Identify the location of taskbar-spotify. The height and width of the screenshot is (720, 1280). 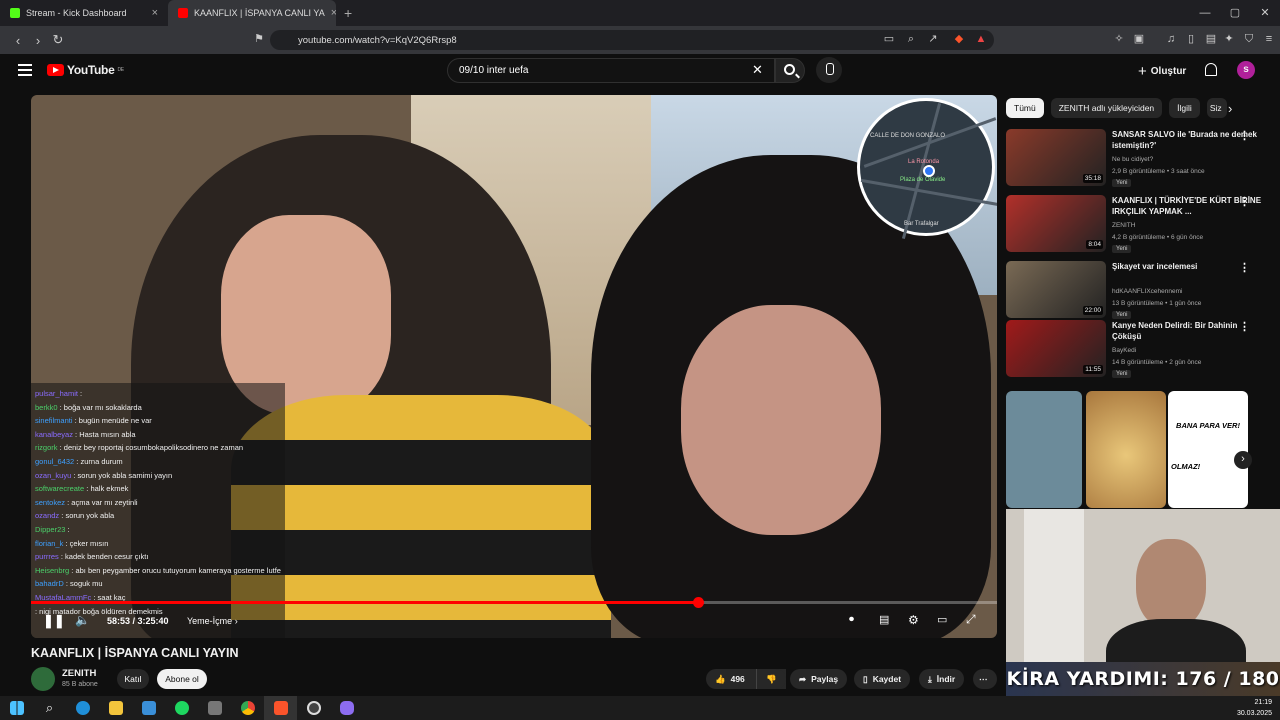
(181, 708).